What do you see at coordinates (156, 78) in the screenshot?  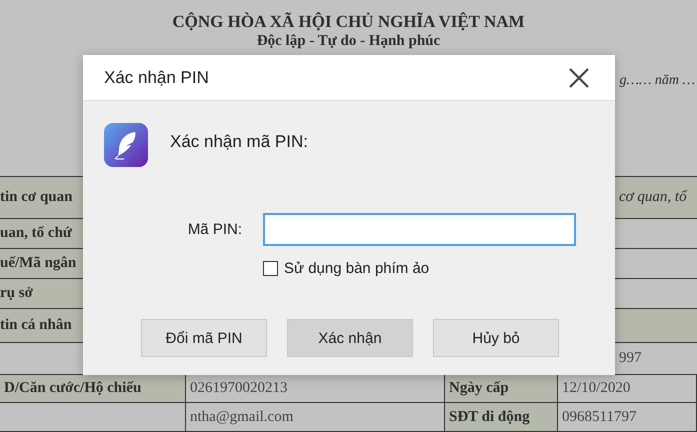 I see `dialog-title: Xác nhận PIN` at bounding box center [156, 78].